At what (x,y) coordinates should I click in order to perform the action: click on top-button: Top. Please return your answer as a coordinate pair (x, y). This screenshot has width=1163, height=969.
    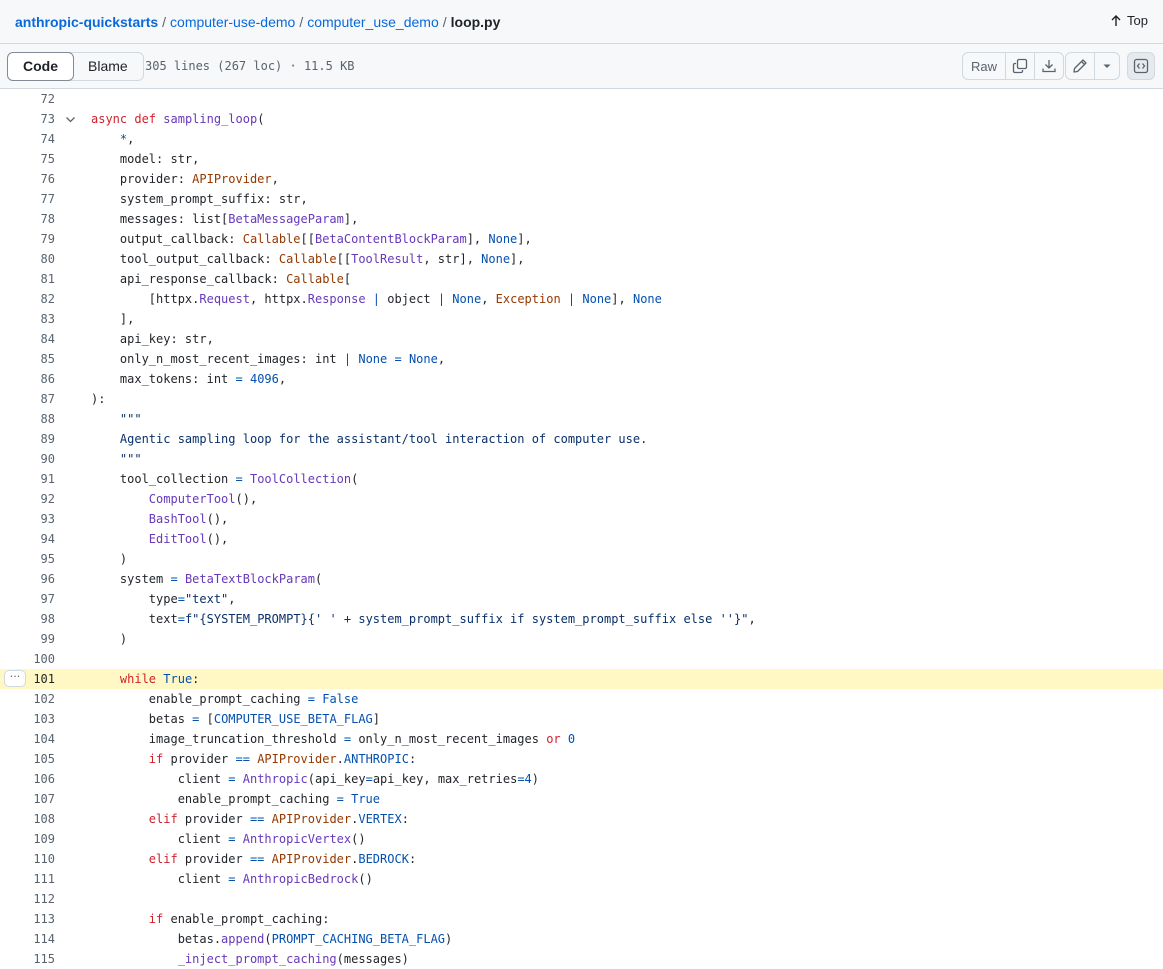
    Looking at the image, I should click on (1129, 21).